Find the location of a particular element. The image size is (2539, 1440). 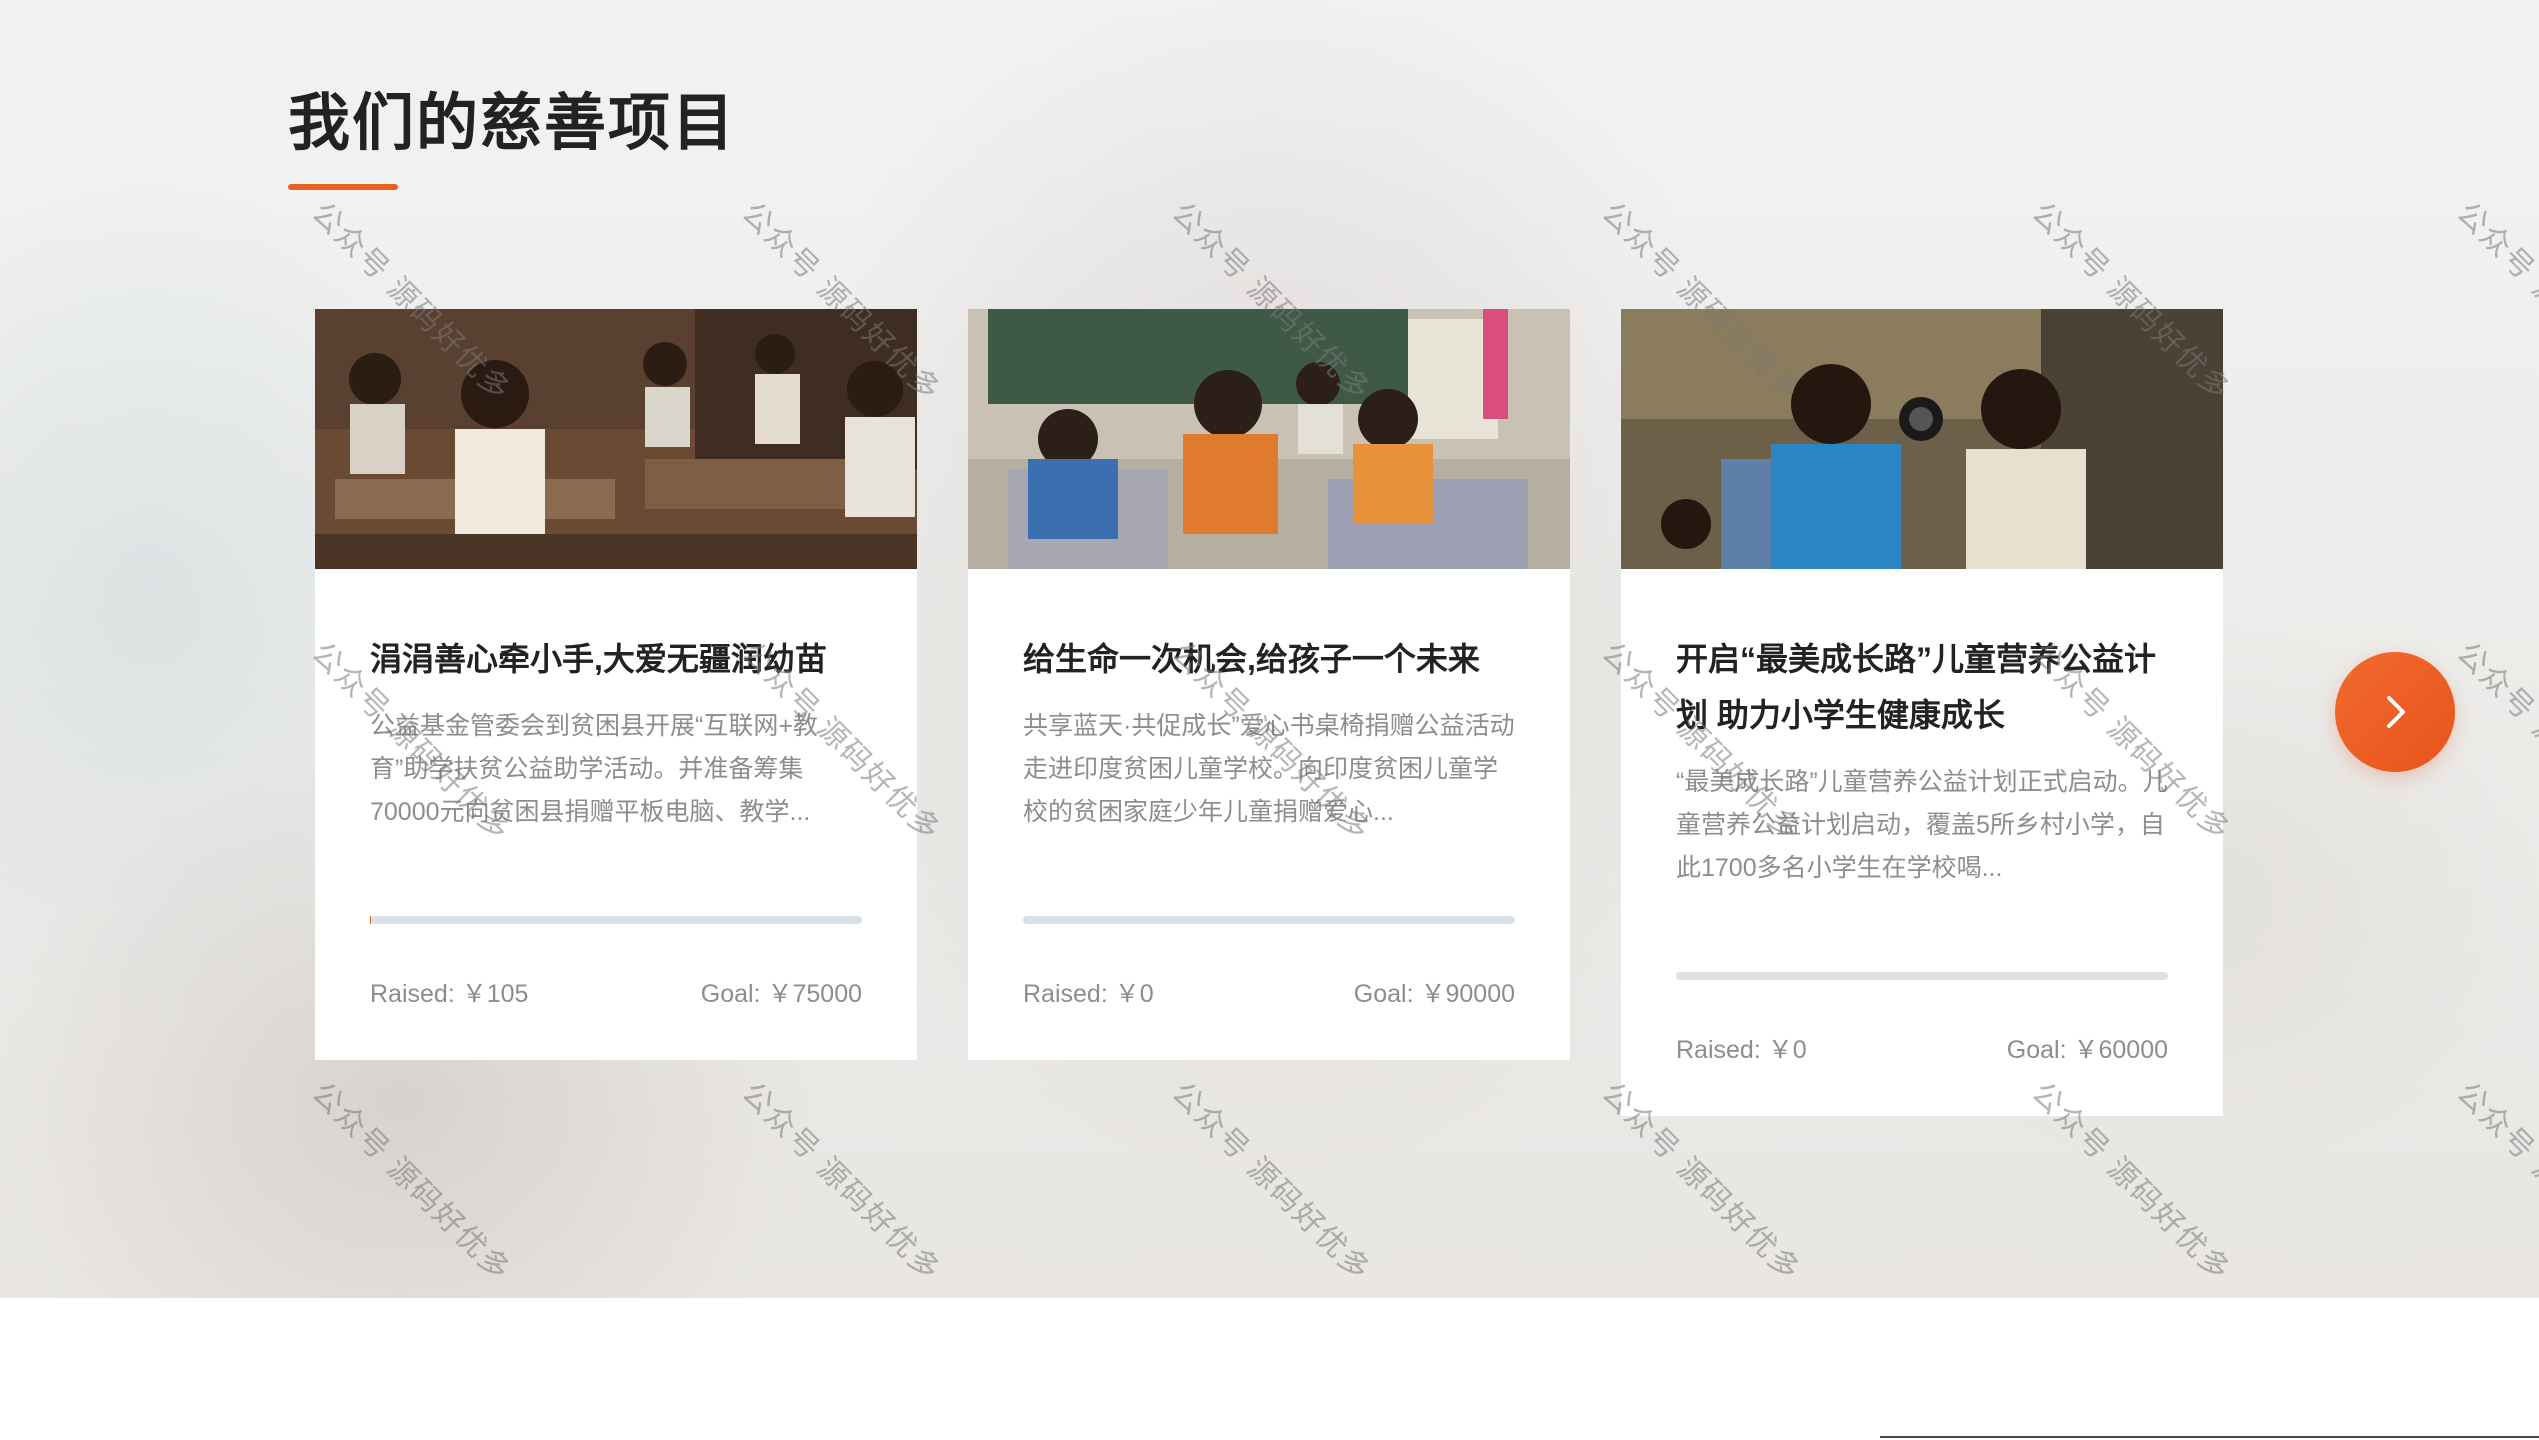

chevron-right-icon is located at coordinates (2396, 712).